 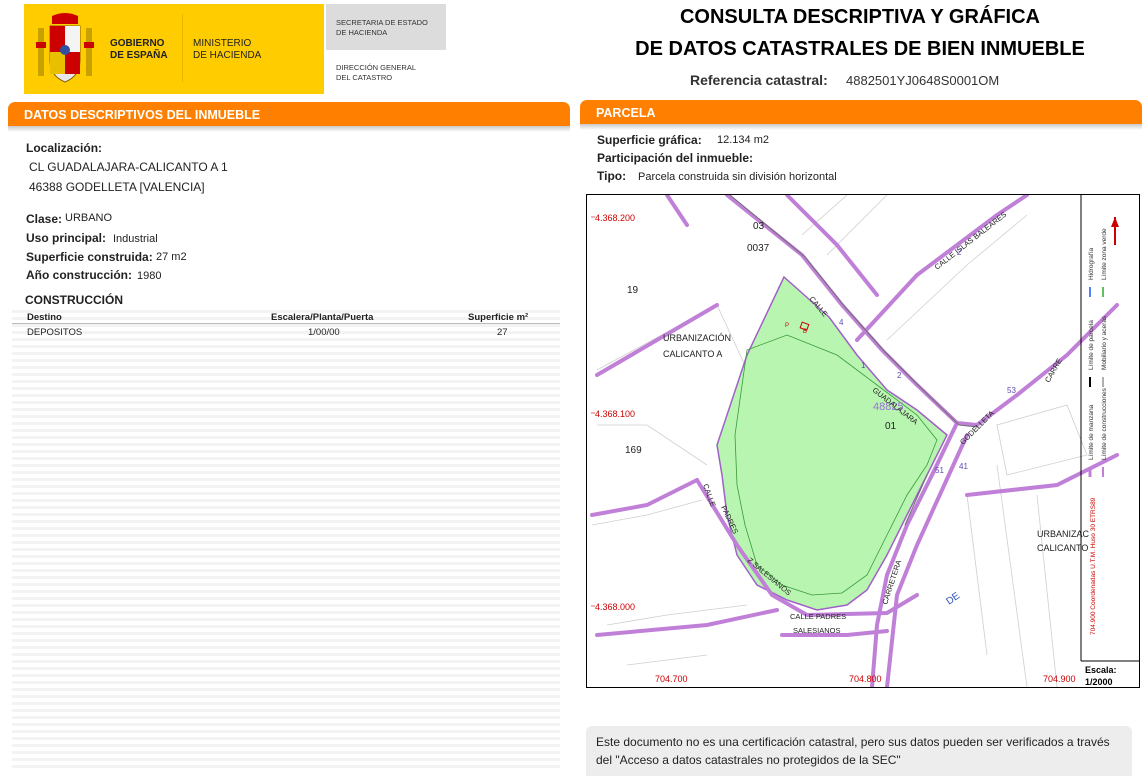 I want to click on legend-zona-verde: Límite zona verde, so click(x=1104, y=254).